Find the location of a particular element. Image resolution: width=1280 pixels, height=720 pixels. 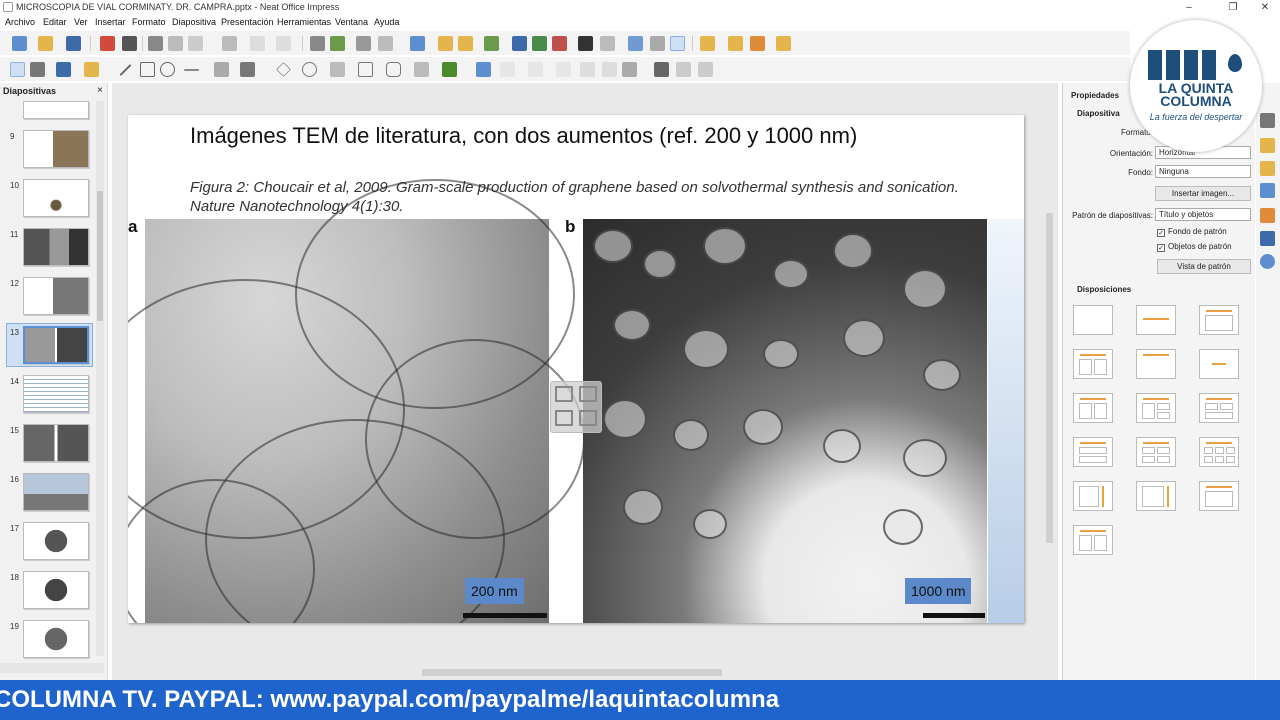

insert-video-placeholder-icon is located at coordinates (588, 418).